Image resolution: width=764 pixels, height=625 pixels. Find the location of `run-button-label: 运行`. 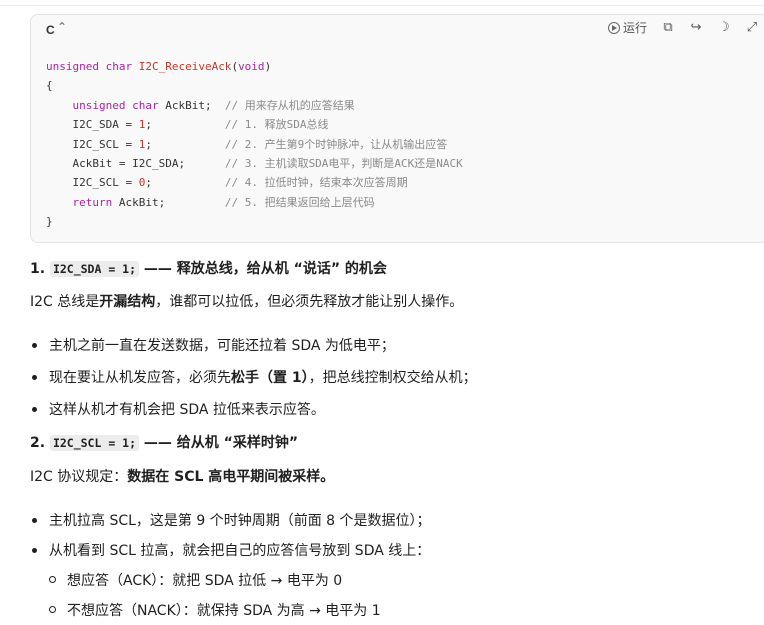

run-button-label: 运行 is located at coordinates (634, 28).